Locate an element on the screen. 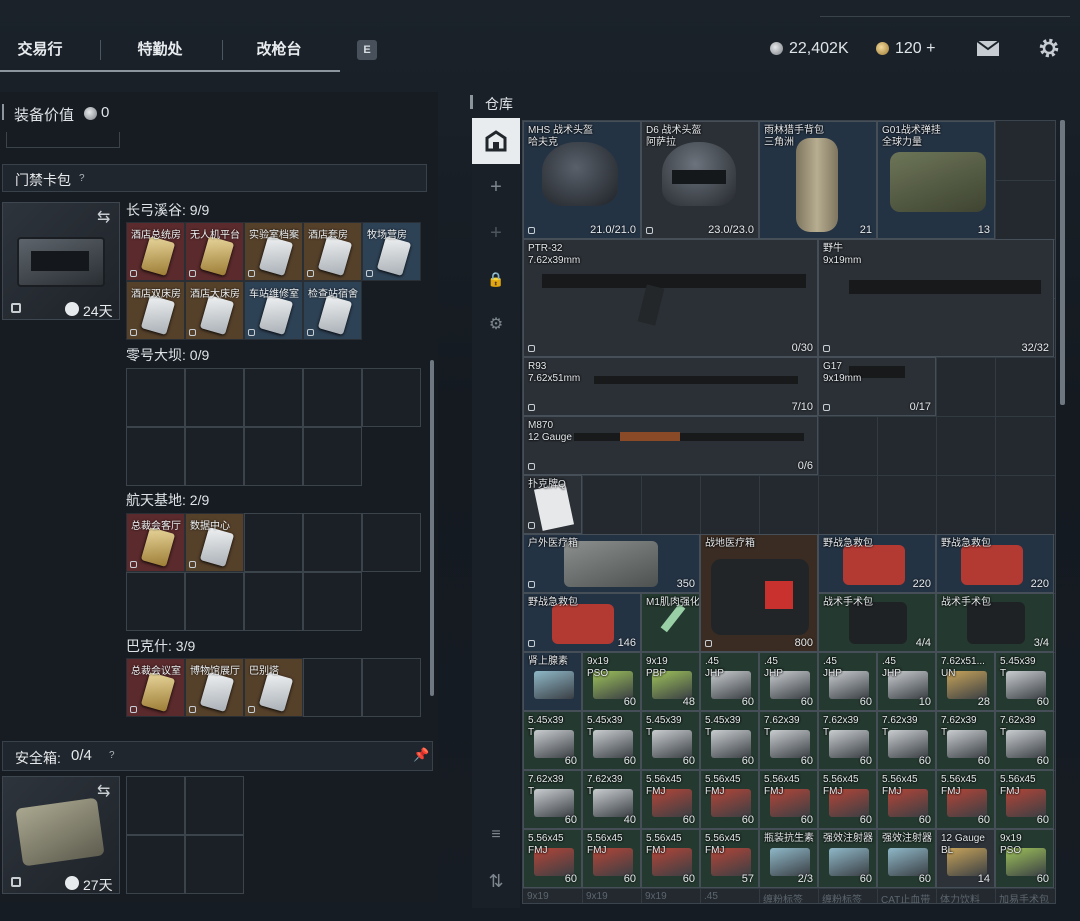  item-ammo-box: 肾上腺素 is located at coordinates (552, 681).